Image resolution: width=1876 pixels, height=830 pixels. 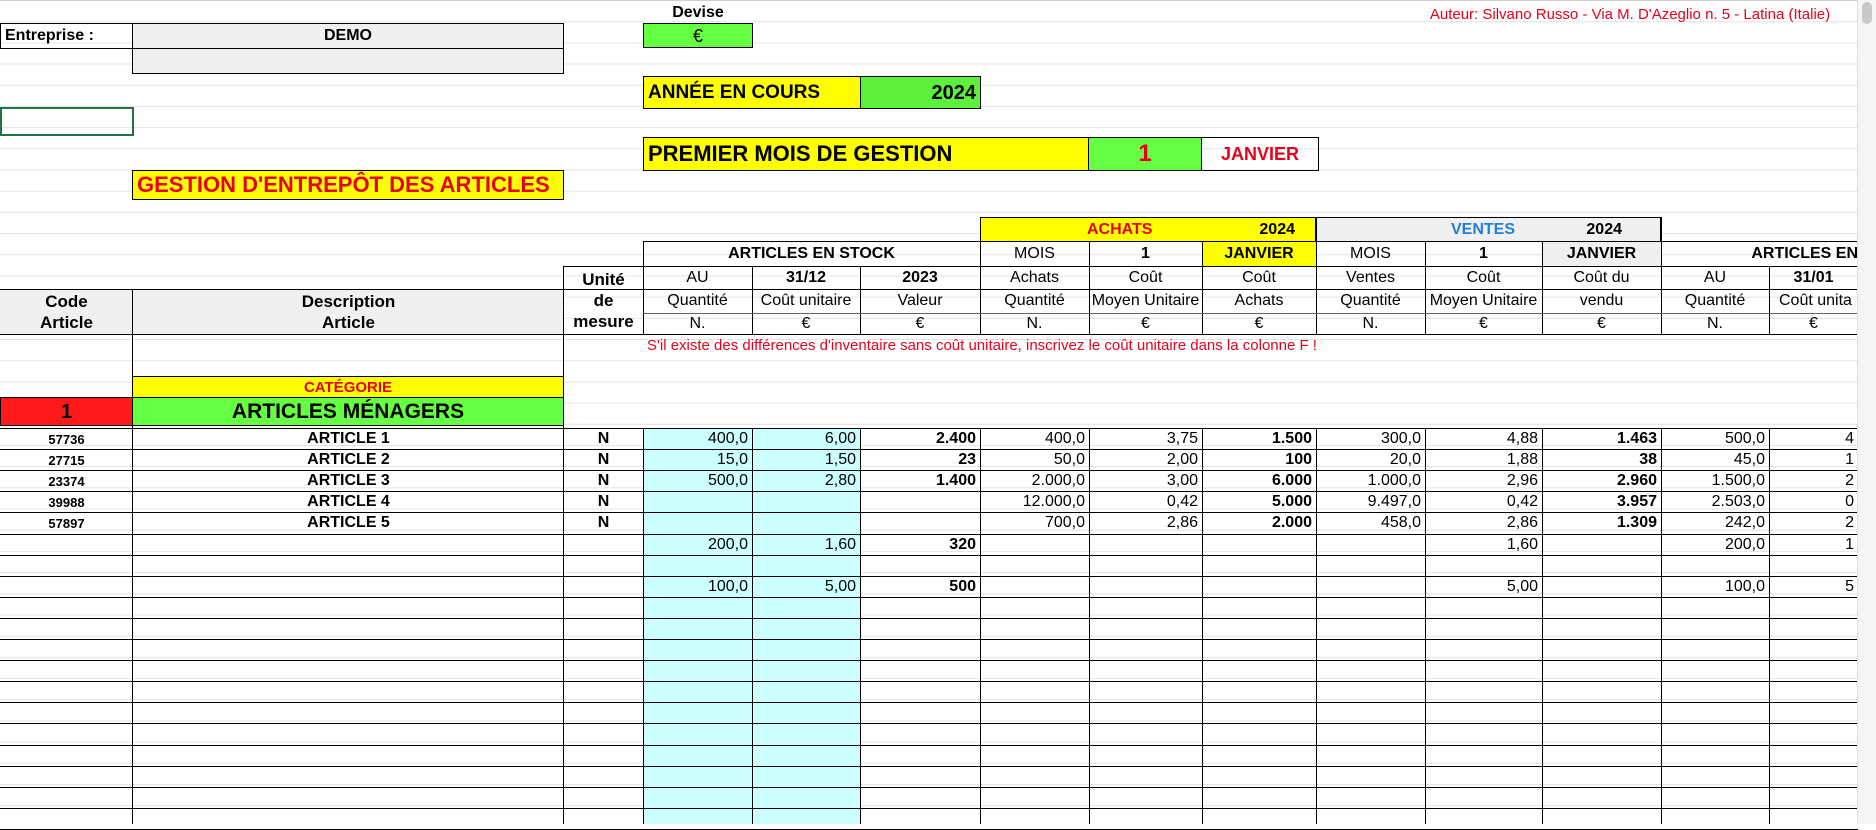 What do you see at coordinates (66, 502) in the screenshot?
I see `cell-code: 39988` at bounding box center [66, 502].